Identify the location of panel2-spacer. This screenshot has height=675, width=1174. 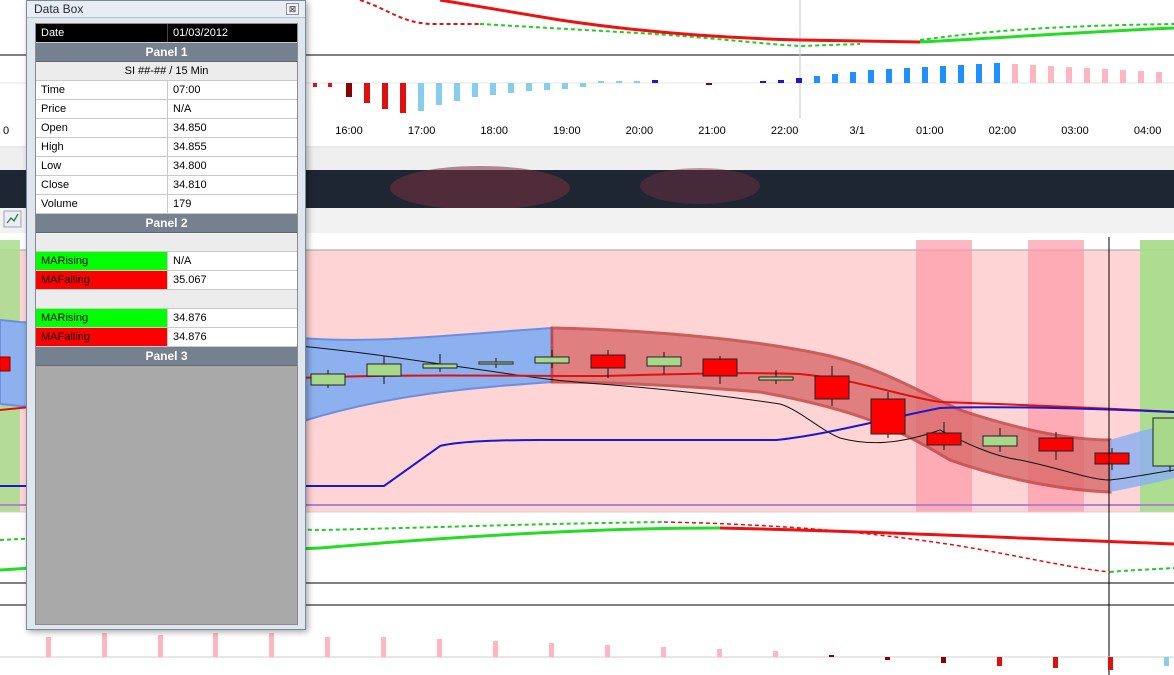
(166, 242).